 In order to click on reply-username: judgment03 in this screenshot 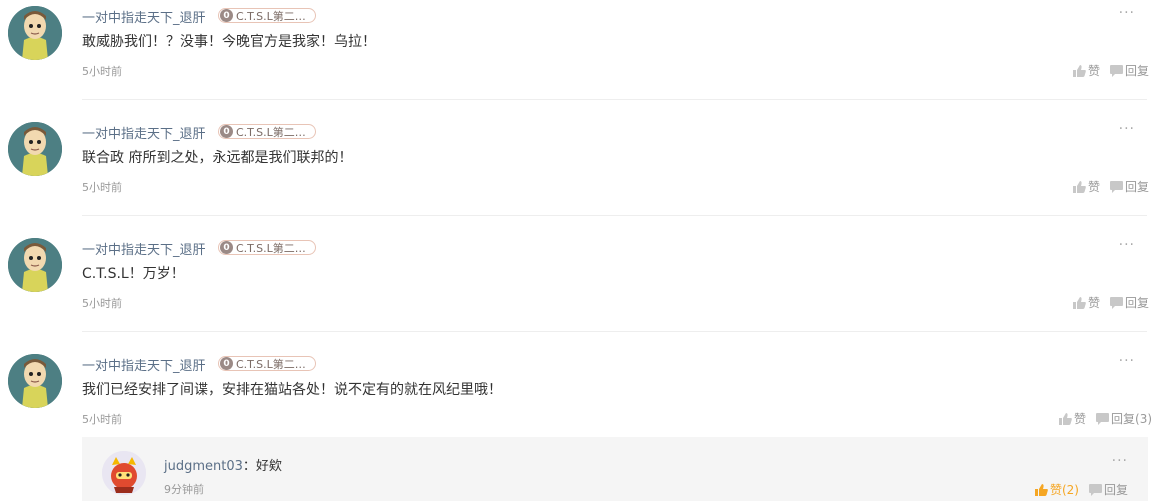, I will do `click(203, 466)`.